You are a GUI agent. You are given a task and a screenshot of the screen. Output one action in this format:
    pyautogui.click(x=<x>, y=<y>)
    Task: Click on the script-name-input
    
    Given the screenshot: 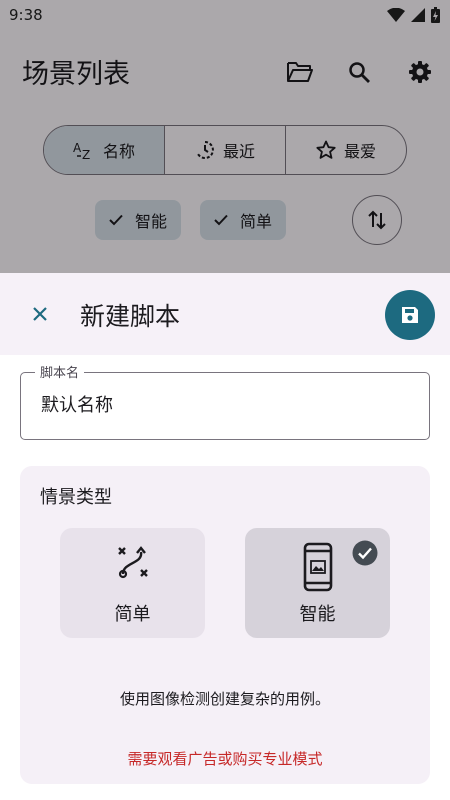 What is the action you would take?
    pyautogui.click(x=226, y=403)
    